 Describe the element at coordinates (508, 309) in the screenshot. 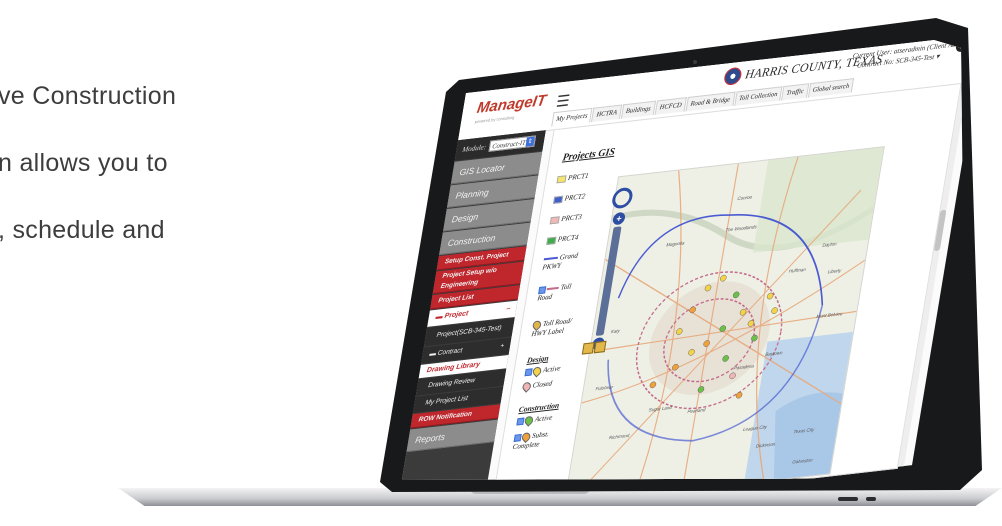

I see `minus-icon: –` at that location.